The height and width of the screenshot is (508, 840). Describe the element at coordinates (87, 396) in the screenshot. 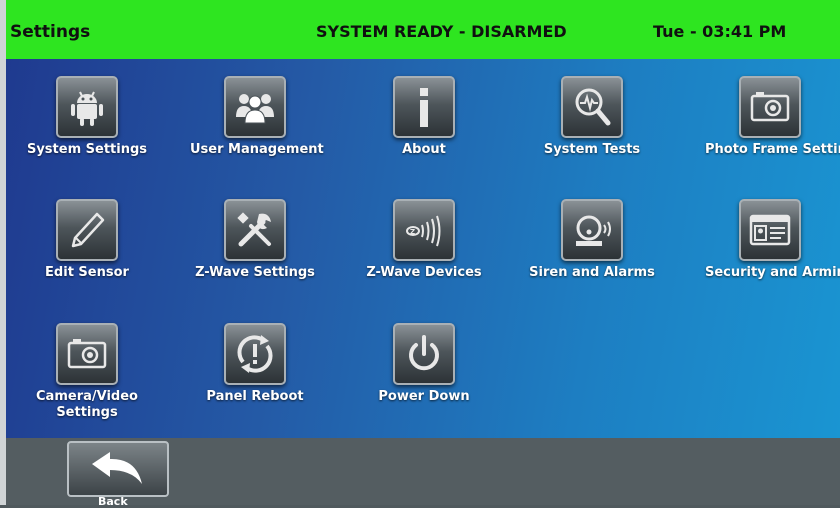

I see `tile-label: Camera/Video` at that location.